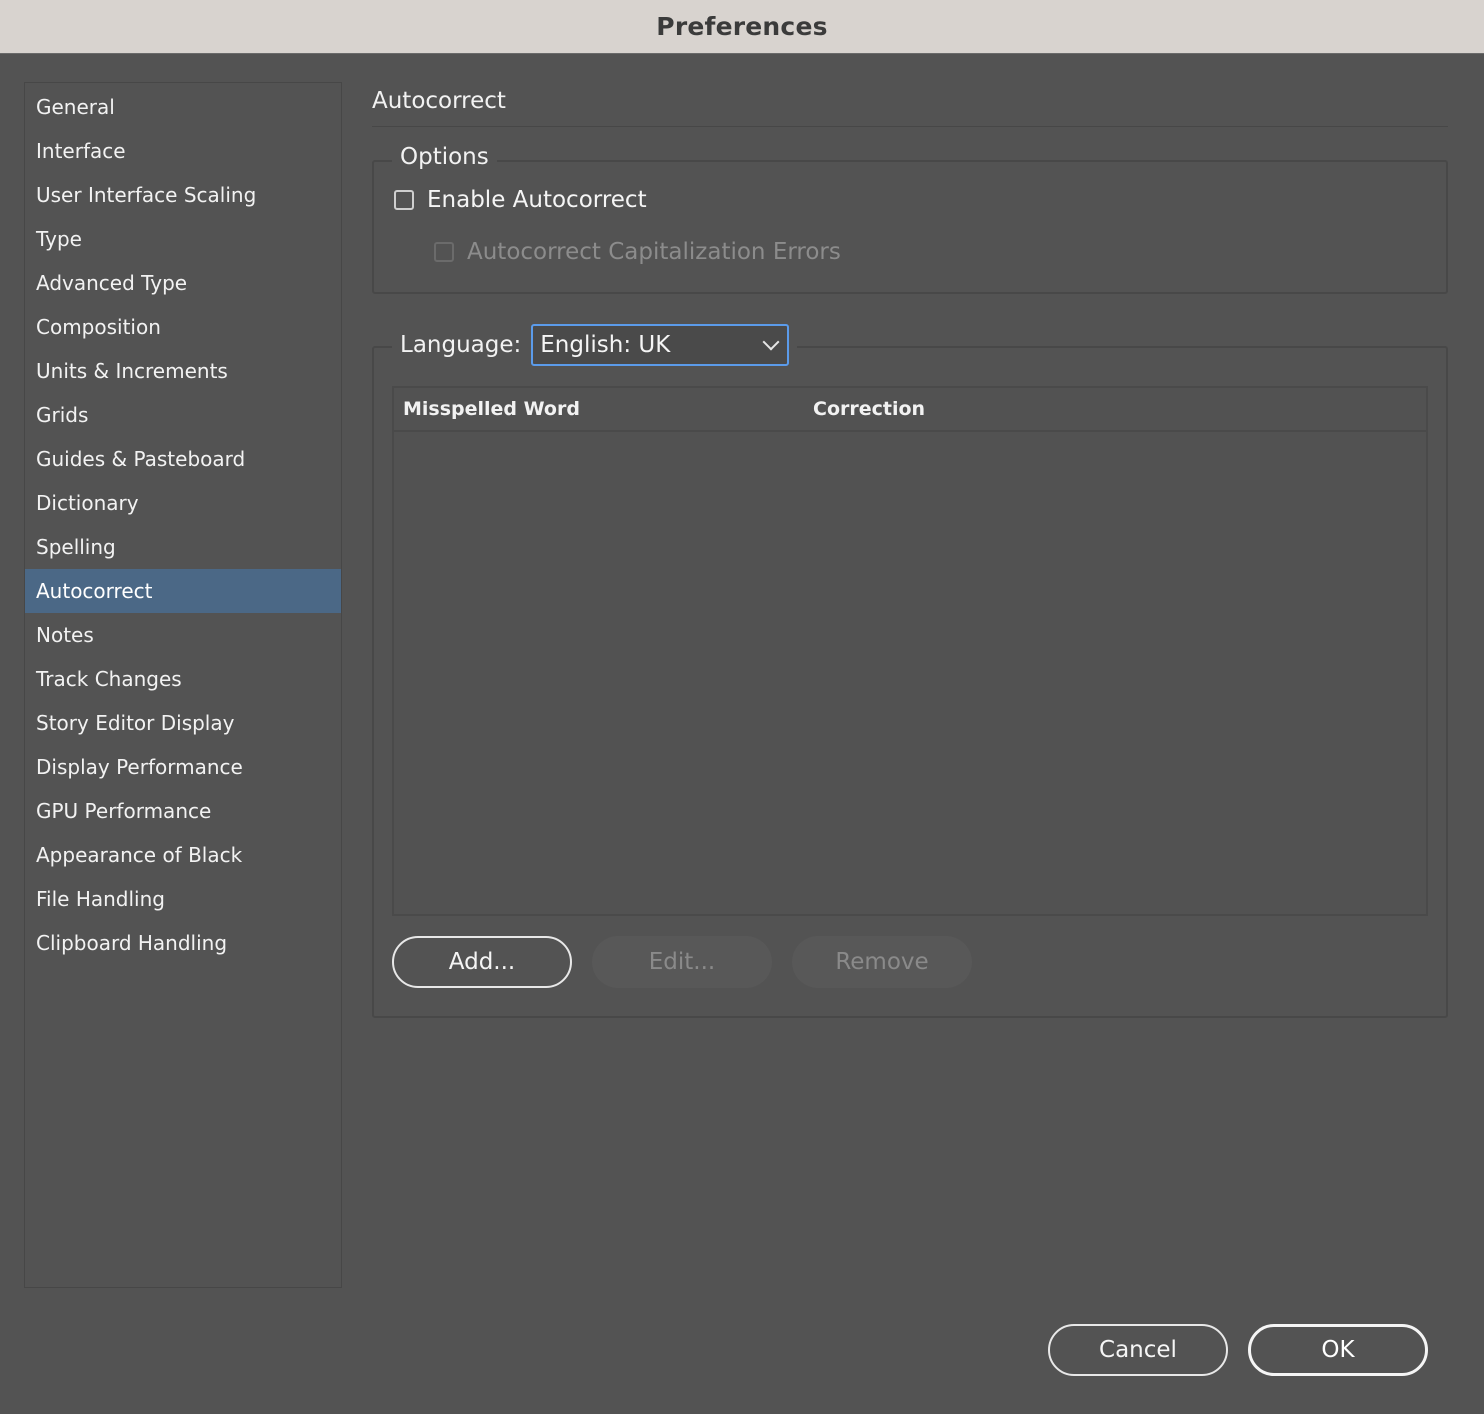 The image size is (1484, 1414). Describe the element at coordinates (491, 409) in the screenshot. I see `column-header-misspelled-word: Misspelled Word` at that location.